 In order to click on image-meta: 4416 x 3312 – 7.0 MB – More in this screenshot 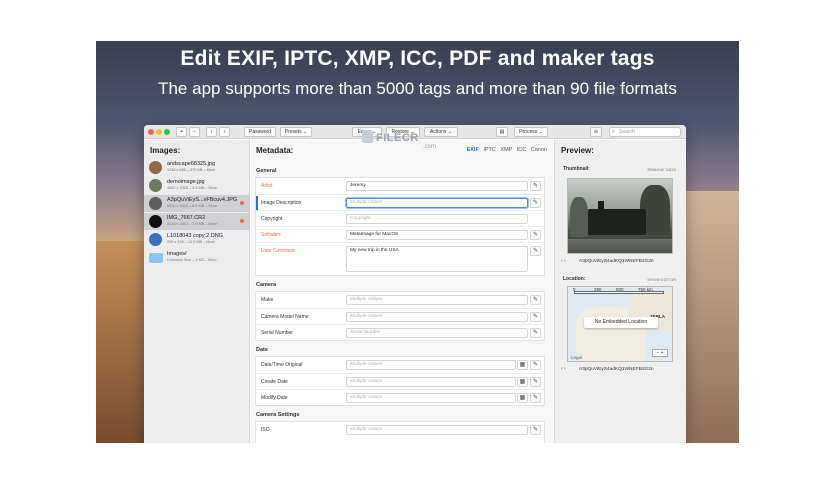, I will do `click(192, 224)`.